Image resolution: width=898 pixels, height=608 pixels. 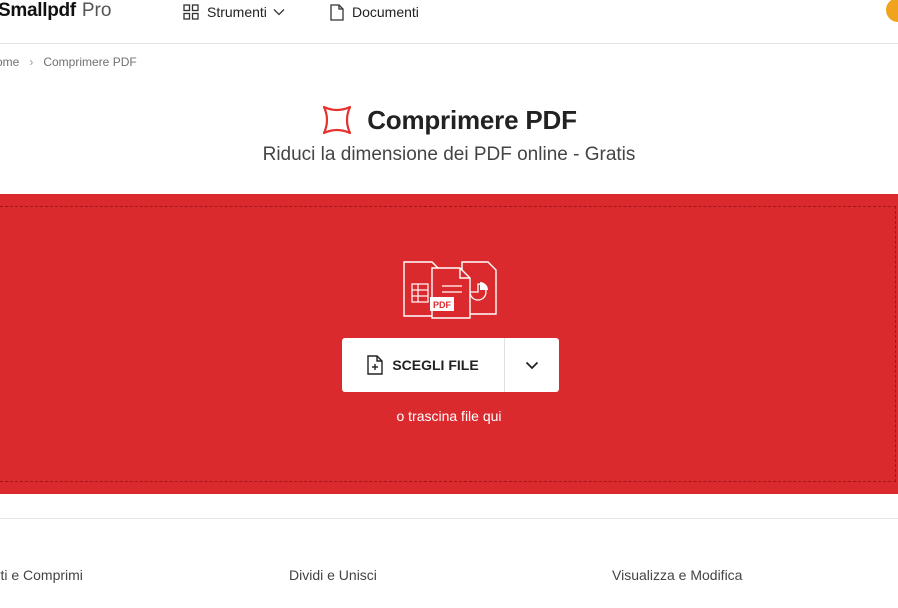 What do you see at coordinates (449, 22) in the screenshot?
I see `top-navigation-bar: Smallpdf Pro Strumenti Documenti` at bounding box center [449, 22].